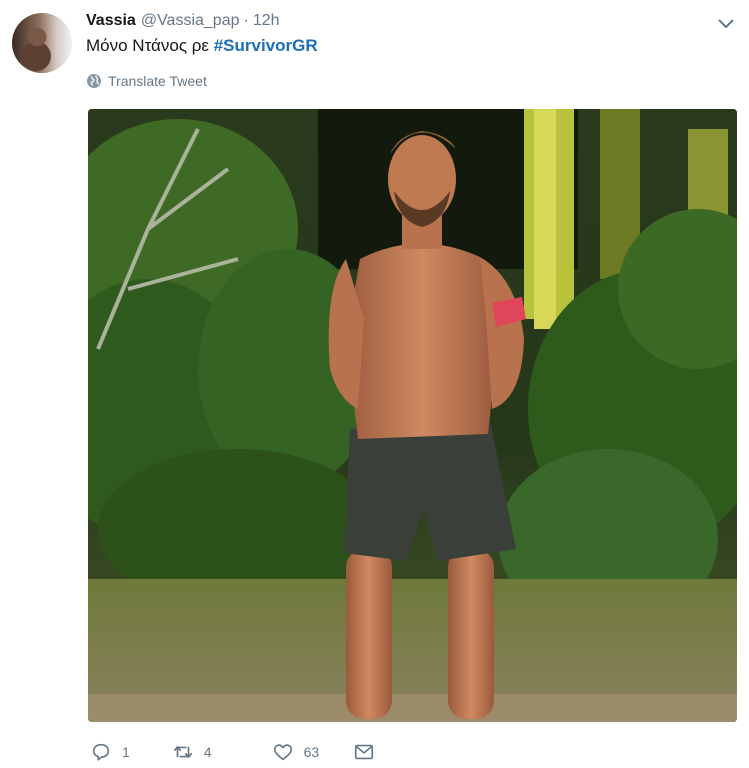 Image resolution: width=749 pixels, height=768 pixels. What do you see at coordinates (207, 752) in the screenshot?
I see `retweet-count: 4` at bounding box center [207, 752].